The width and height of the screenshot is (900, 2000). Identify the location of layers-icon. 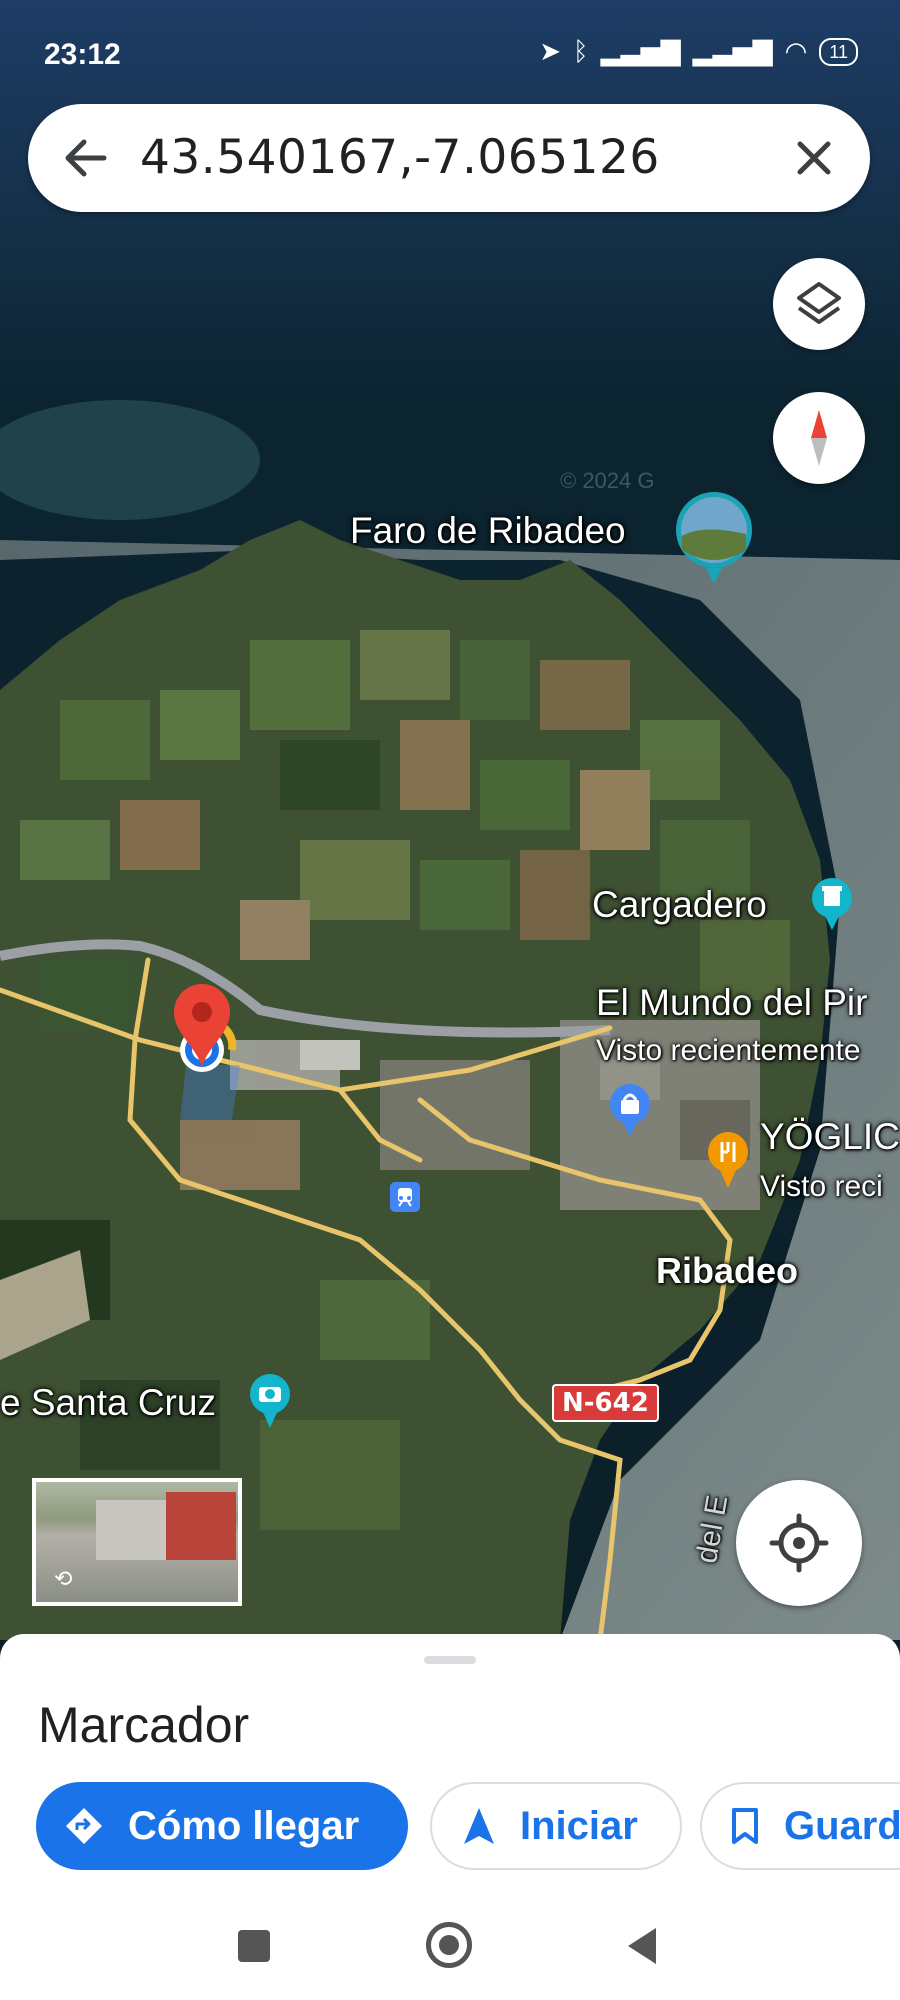
(819, 303).